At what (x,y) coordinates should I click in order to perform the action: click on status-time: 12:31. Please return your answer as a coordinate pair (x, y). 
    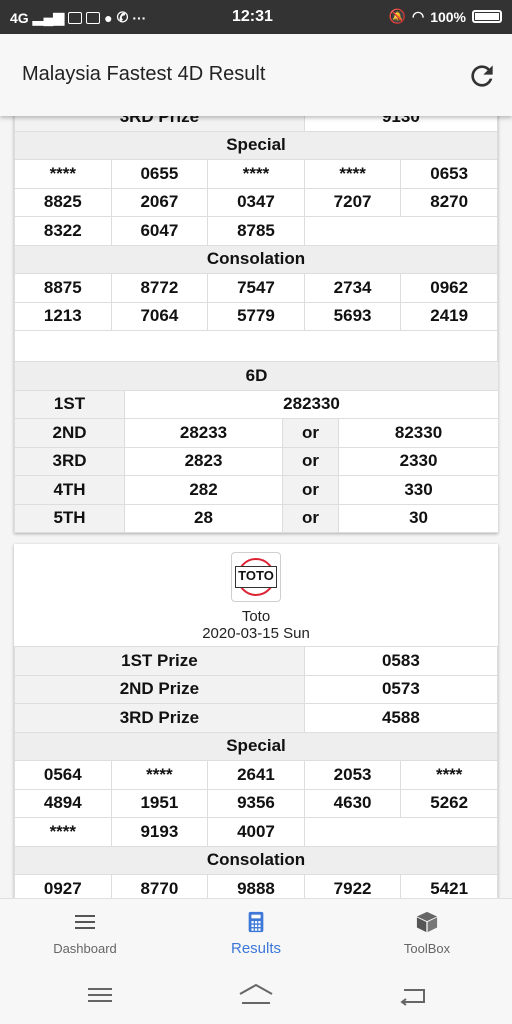
    Looking at the image, I should click on (252, 16).